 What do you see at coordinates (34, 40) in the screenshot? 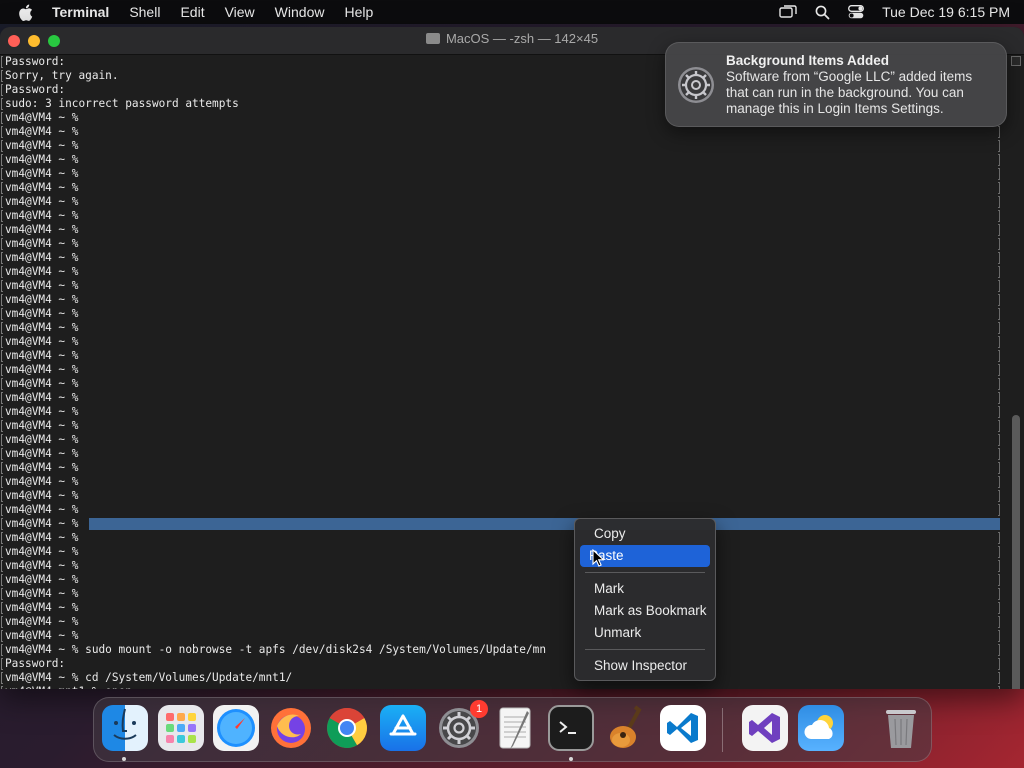
I see `minimize-window-button` at bounding box center [34, 40].